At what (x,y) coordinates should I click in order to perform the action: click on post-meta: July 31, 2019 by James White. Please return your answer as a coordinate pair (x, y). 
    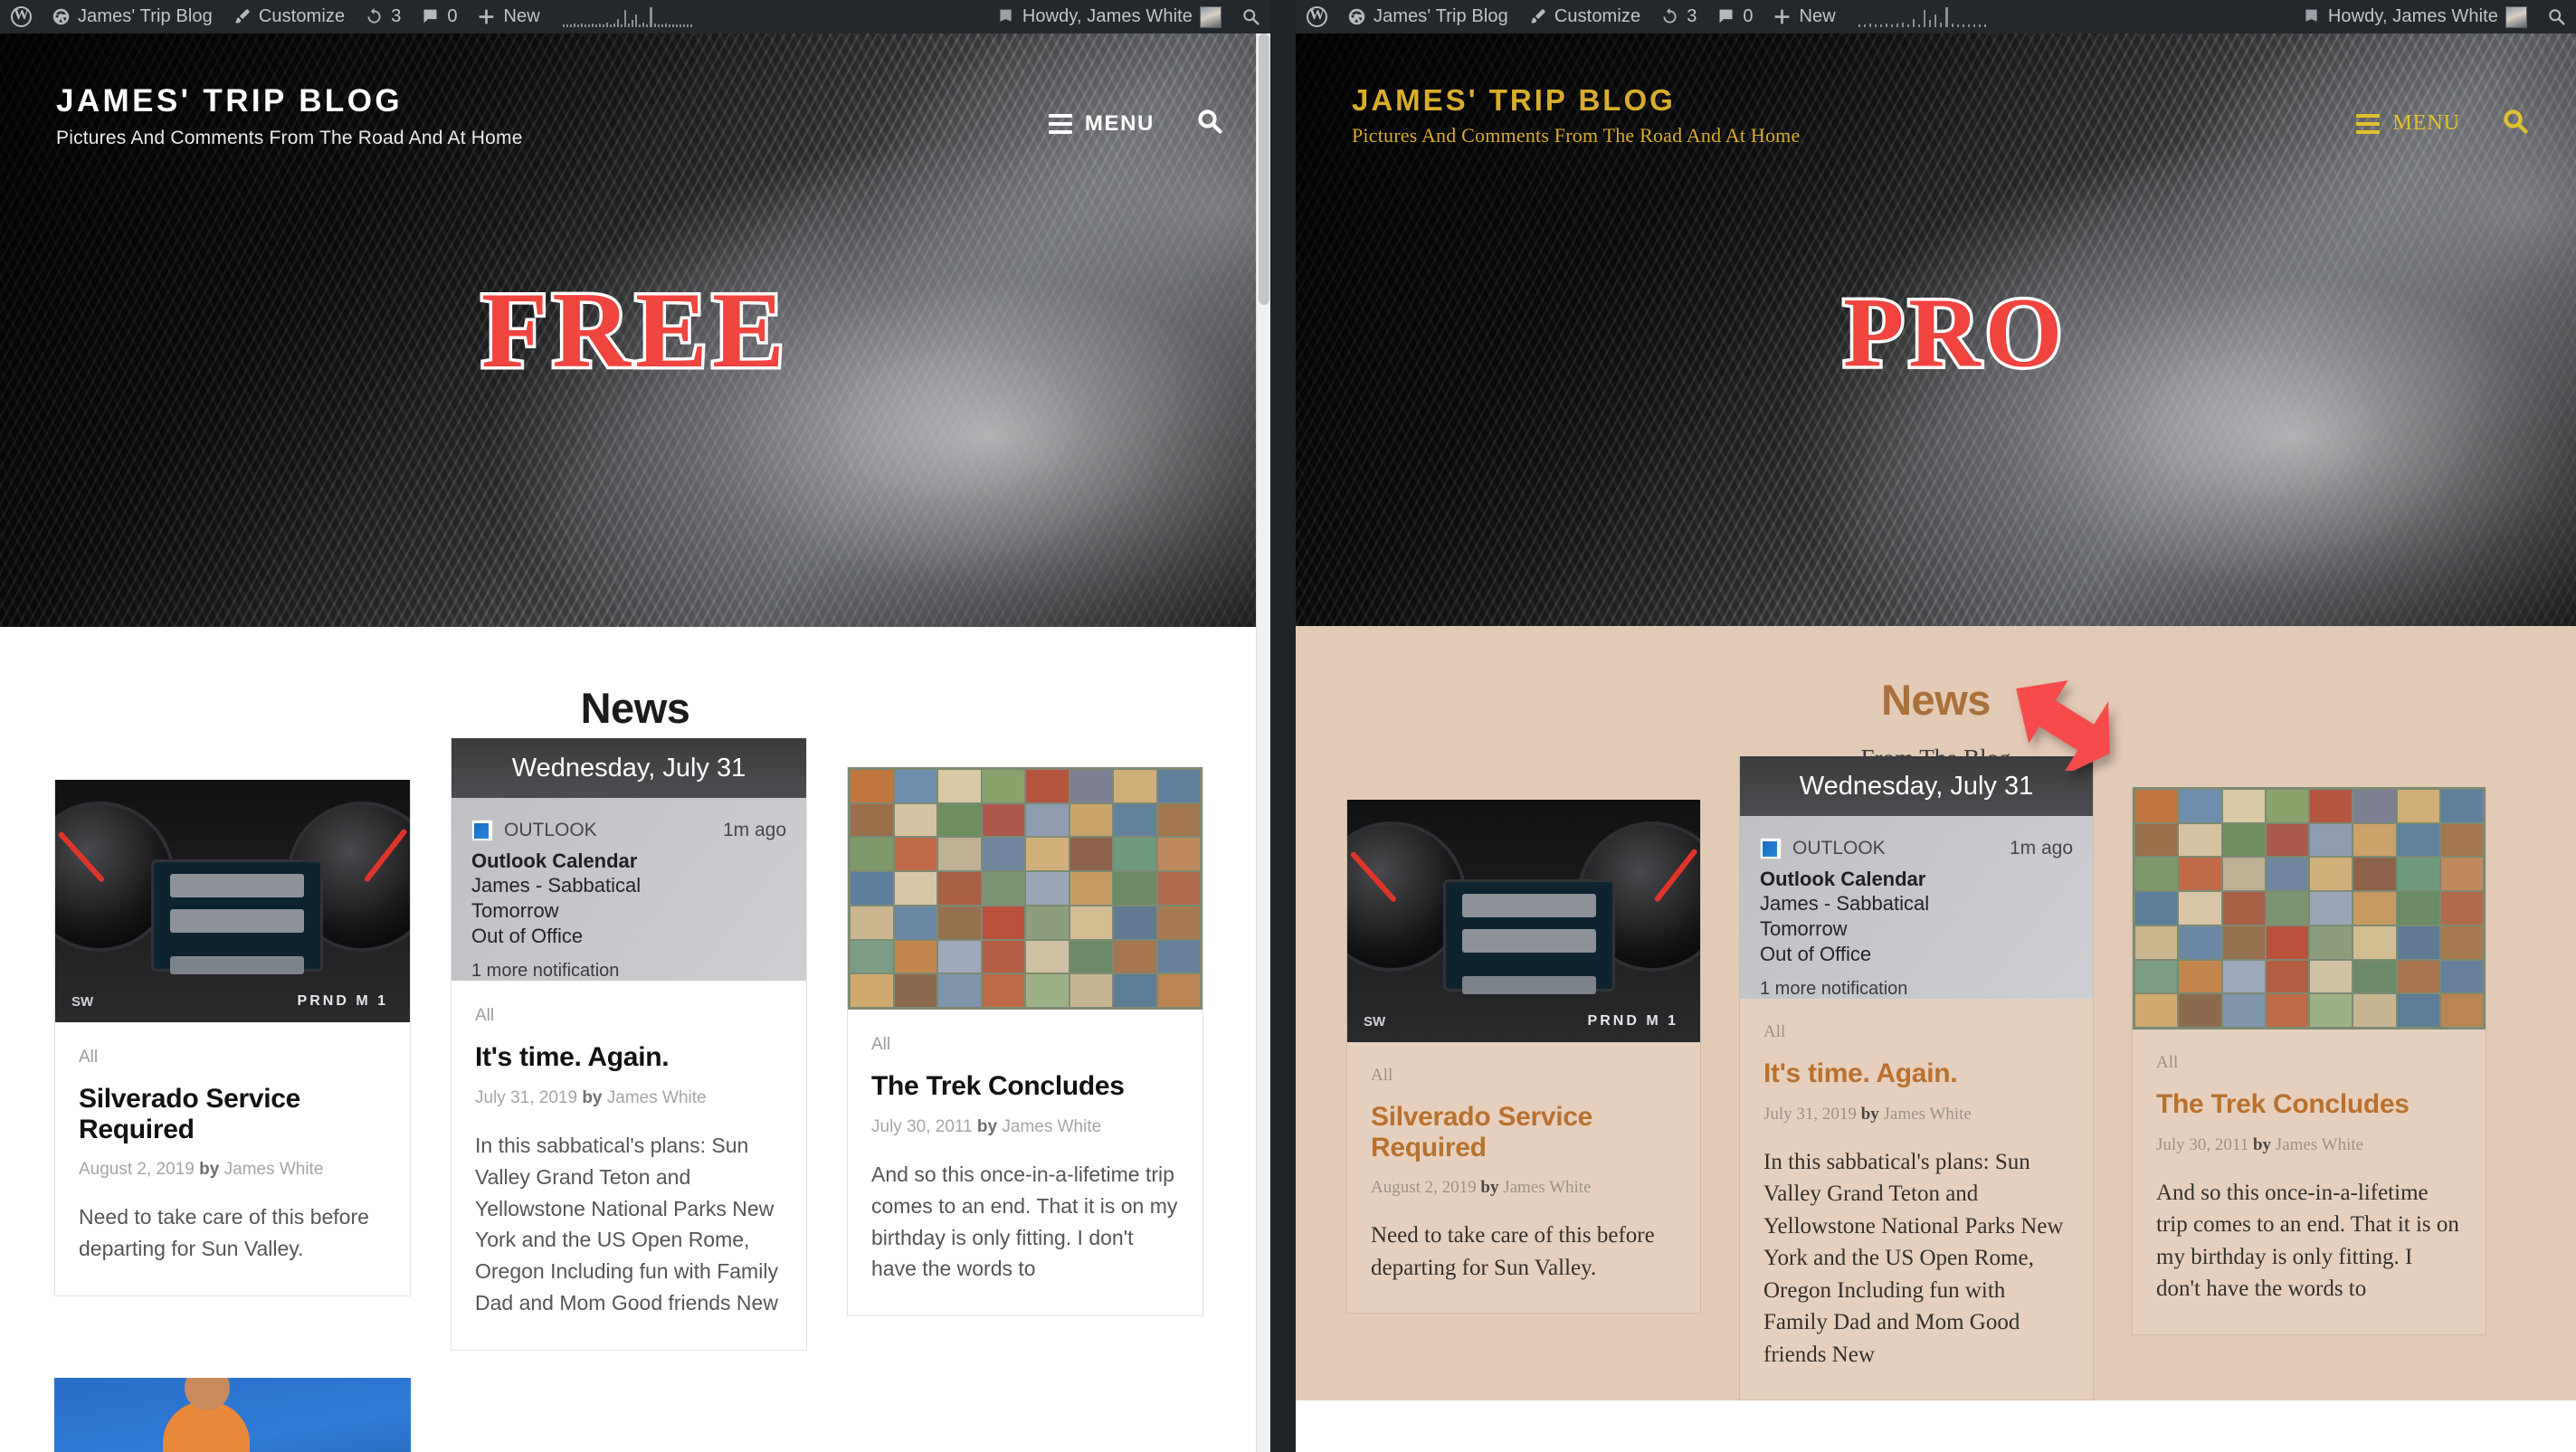
    Looking at the image, I should click on (1916, 1115).